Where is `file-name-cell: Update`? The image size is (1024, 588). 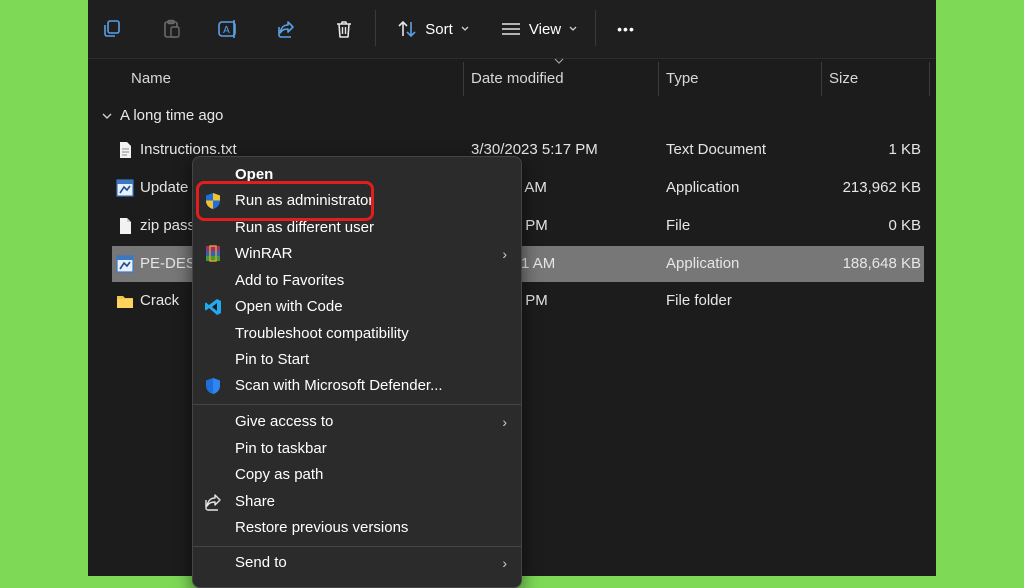 file-name-cell: Update is located at coordinates (152, 188).